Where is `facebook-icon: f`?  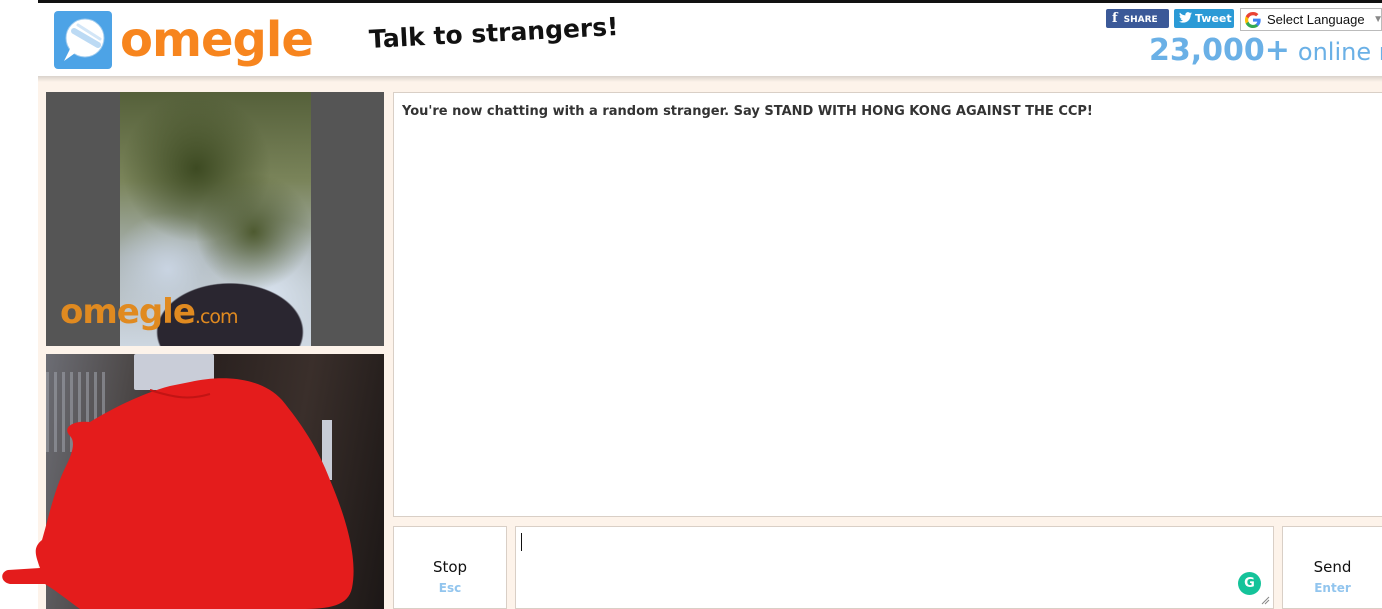 facebook-icon: f is located at coordinates (1115, 18).